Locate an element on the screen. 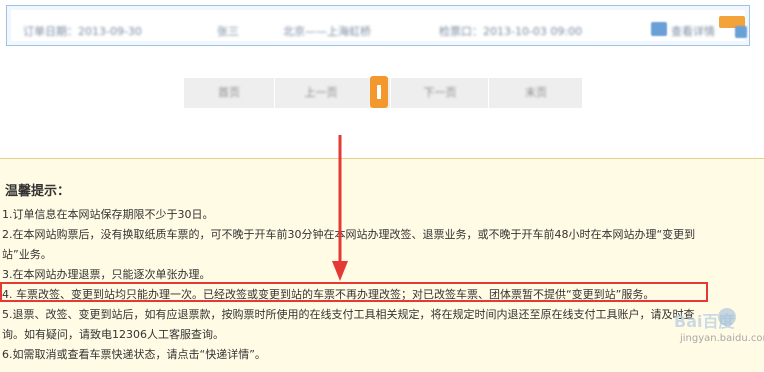  tip-line-1: 1.订单信息在本网站保存期限不少于30日。 is located at coordinates (108, 214).